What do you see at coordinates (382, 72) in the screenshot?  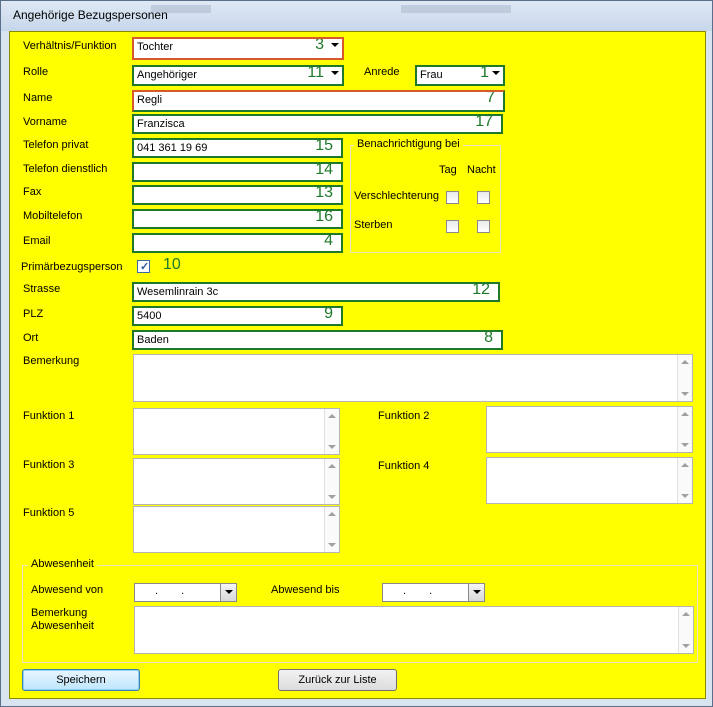 I see `anrede-label: Anrede` at bounding box center [382, 72].